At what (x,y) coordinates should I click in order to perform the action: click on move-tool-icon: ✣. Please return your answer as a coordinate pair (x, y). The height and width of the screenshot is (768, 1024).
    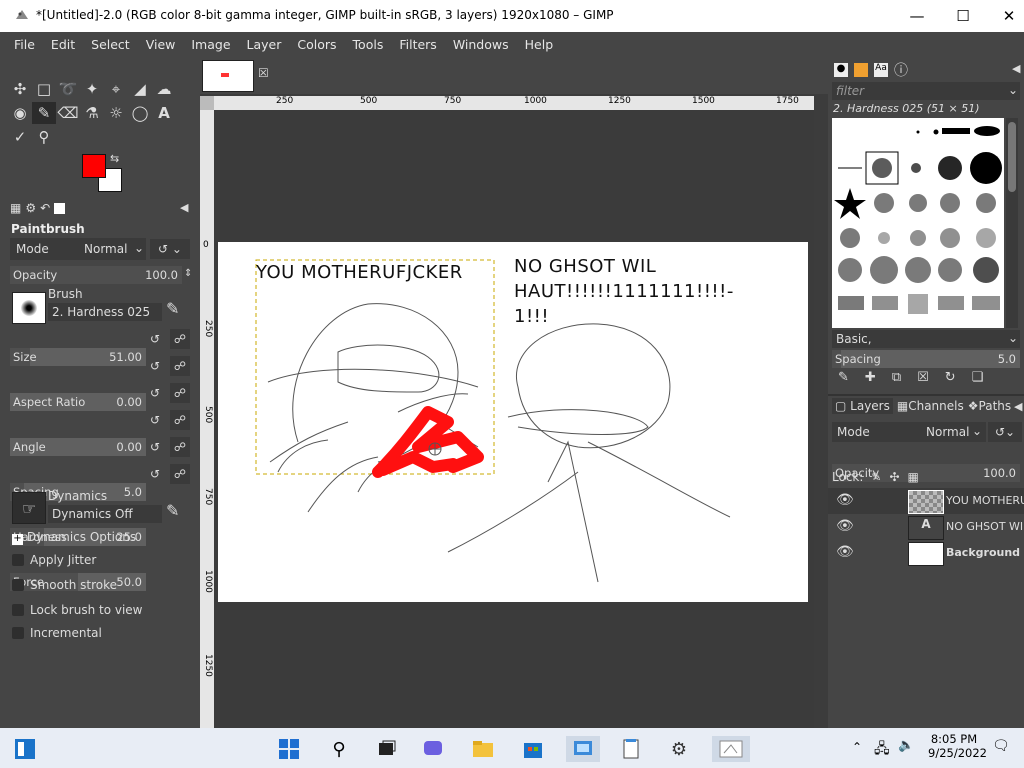
    Looking at the image, I should click on (20, 89).